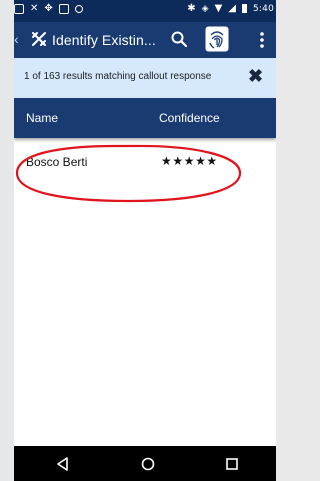 The width and height of the screenshot is (320, 481). I want to click on app-logo-icon: ✕, so click(34, 8).